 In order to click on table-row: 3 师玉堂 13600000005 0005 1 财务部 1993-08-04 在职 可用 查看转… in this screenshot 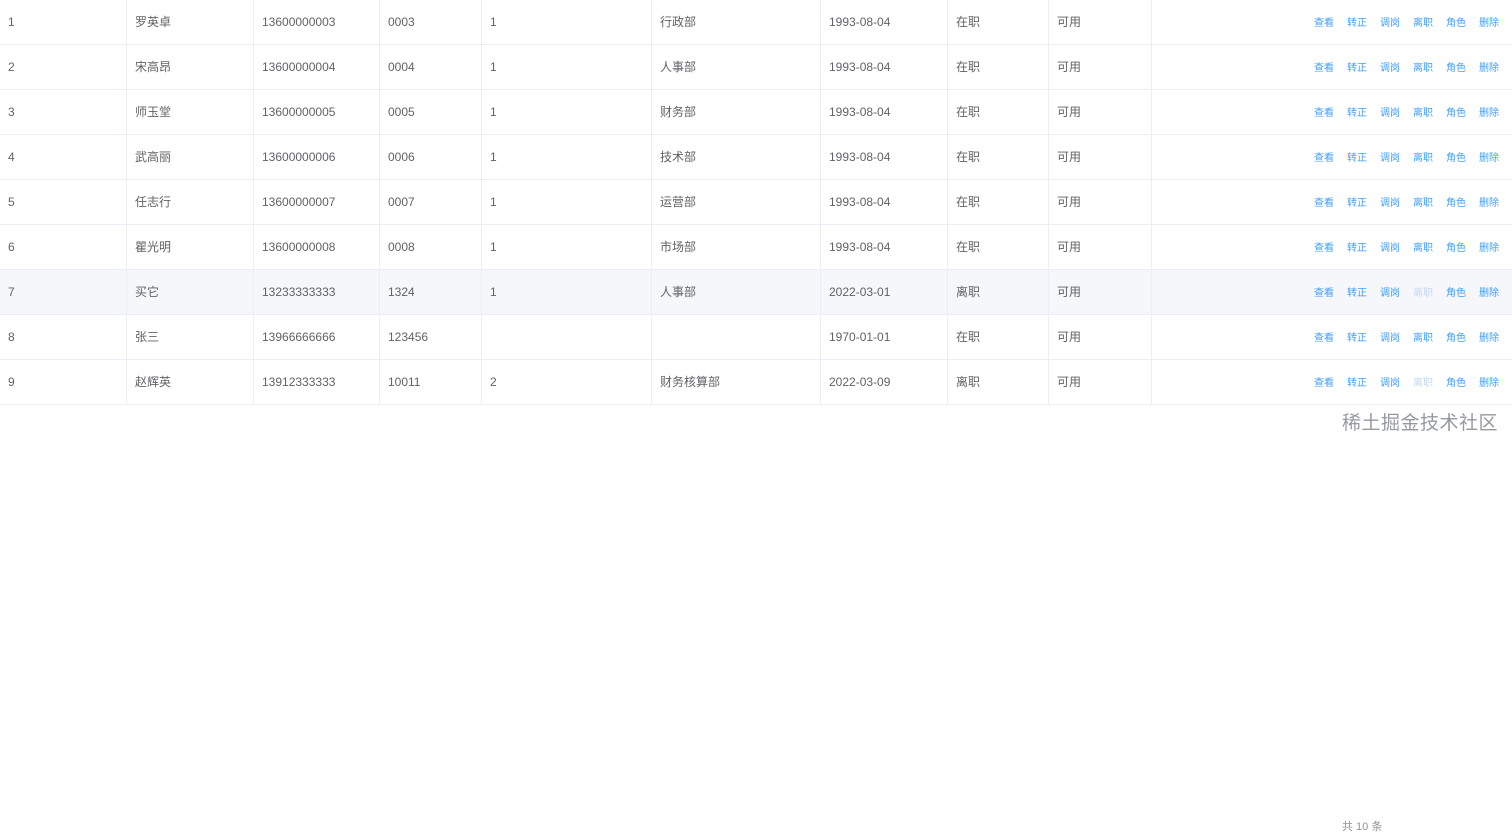, I will do `click(756, 112)`.